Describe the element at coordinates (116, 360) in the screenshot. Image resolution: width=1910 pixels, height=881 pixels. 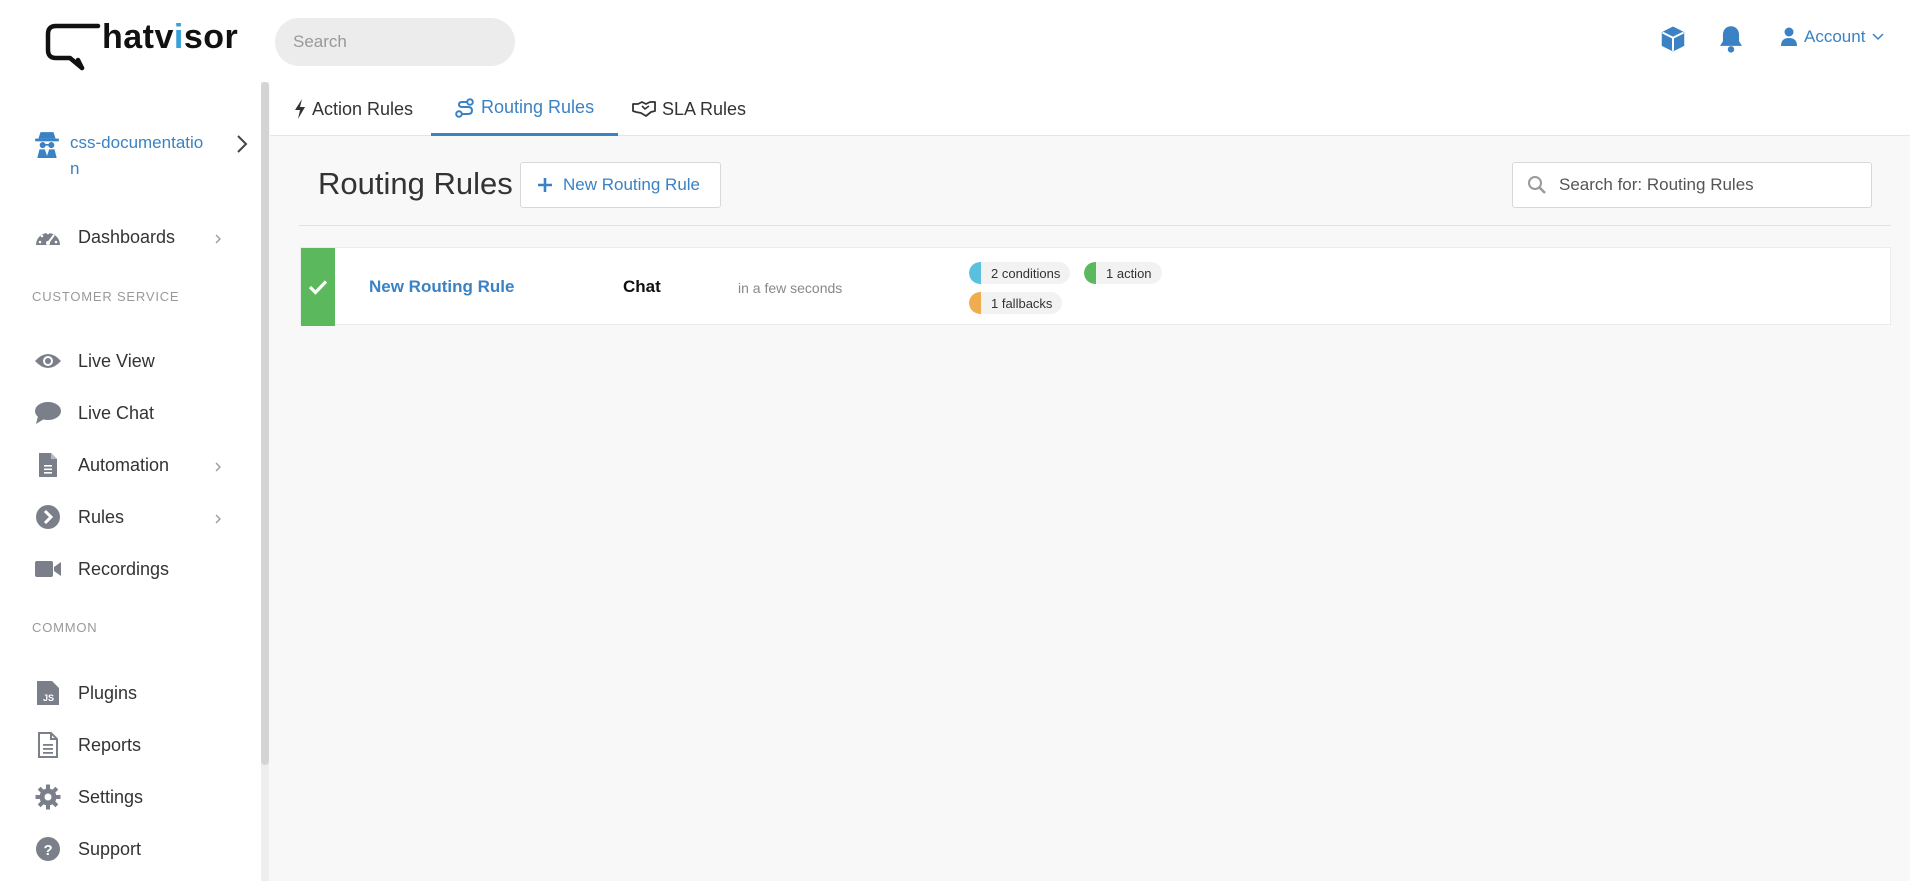
I see `sidebar-item-label: Live View` at that location.